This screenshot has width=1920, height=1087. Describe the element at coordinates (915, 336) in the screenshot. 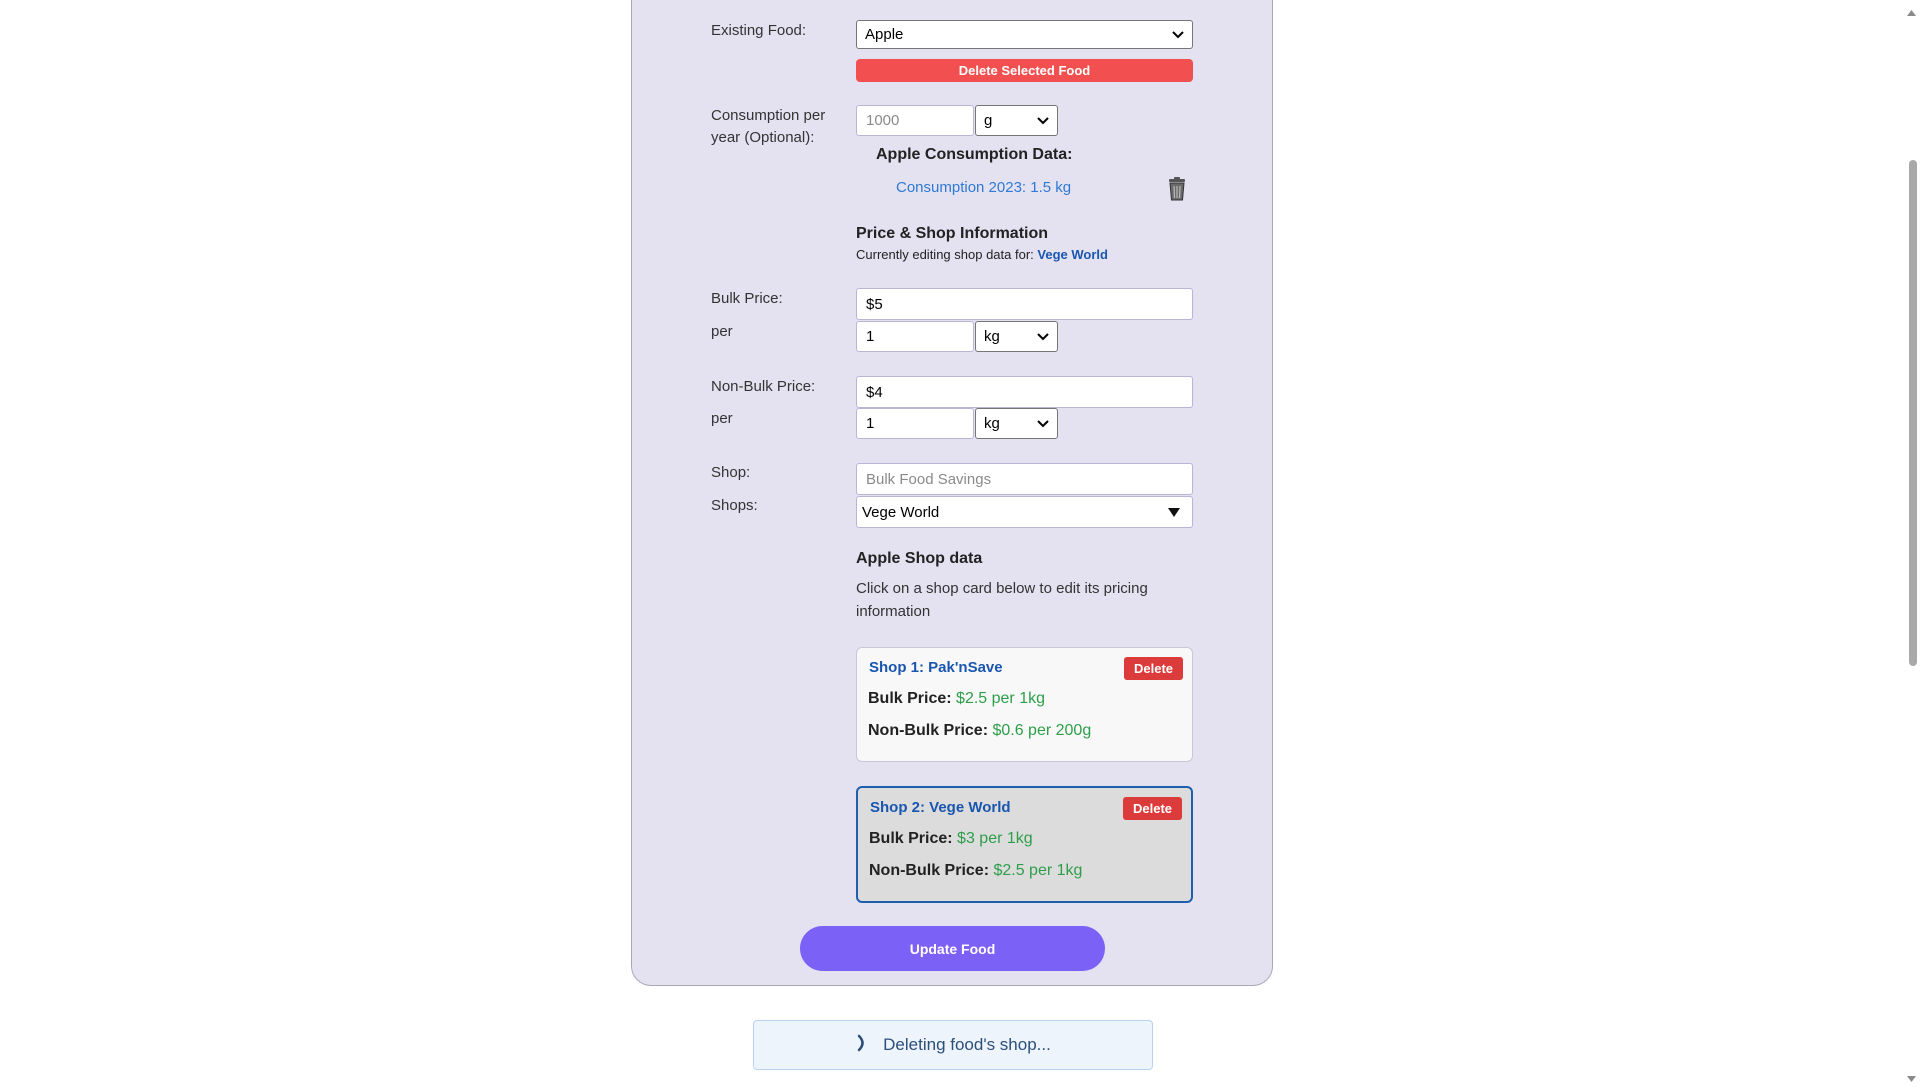

I see `bulk-qty-input: 1` at that location.